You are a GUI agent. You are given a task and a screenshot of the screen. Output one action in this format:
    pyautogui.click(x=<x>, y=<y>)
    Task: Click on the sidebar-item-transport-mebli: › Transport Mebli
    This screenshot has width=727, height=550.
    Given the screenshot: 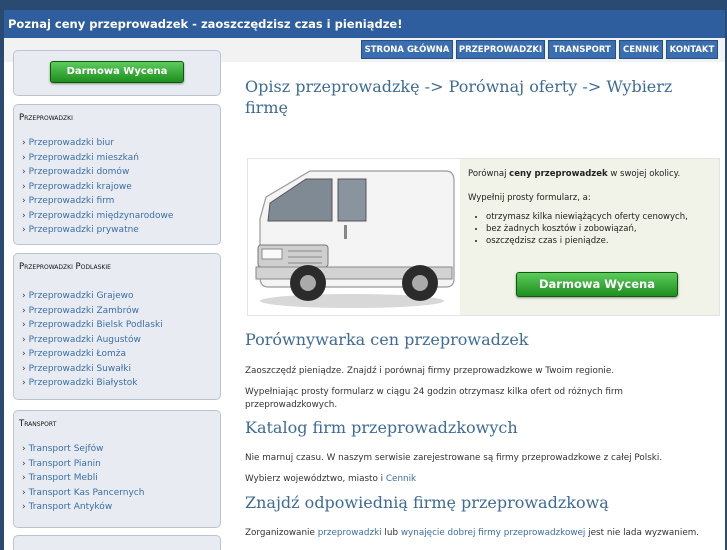 What is the action you would take?
    pyautogui.click(x=83, y=480)
    